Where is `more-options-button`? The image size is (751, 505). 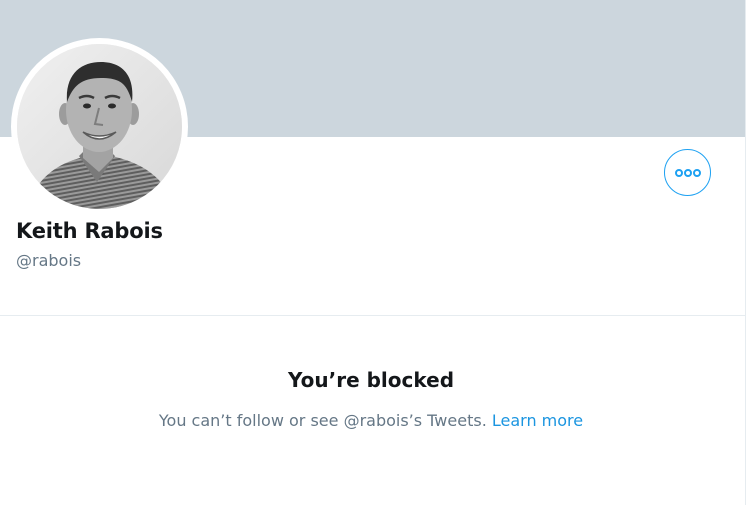
more-options-button is located at coordinates (687, 172).